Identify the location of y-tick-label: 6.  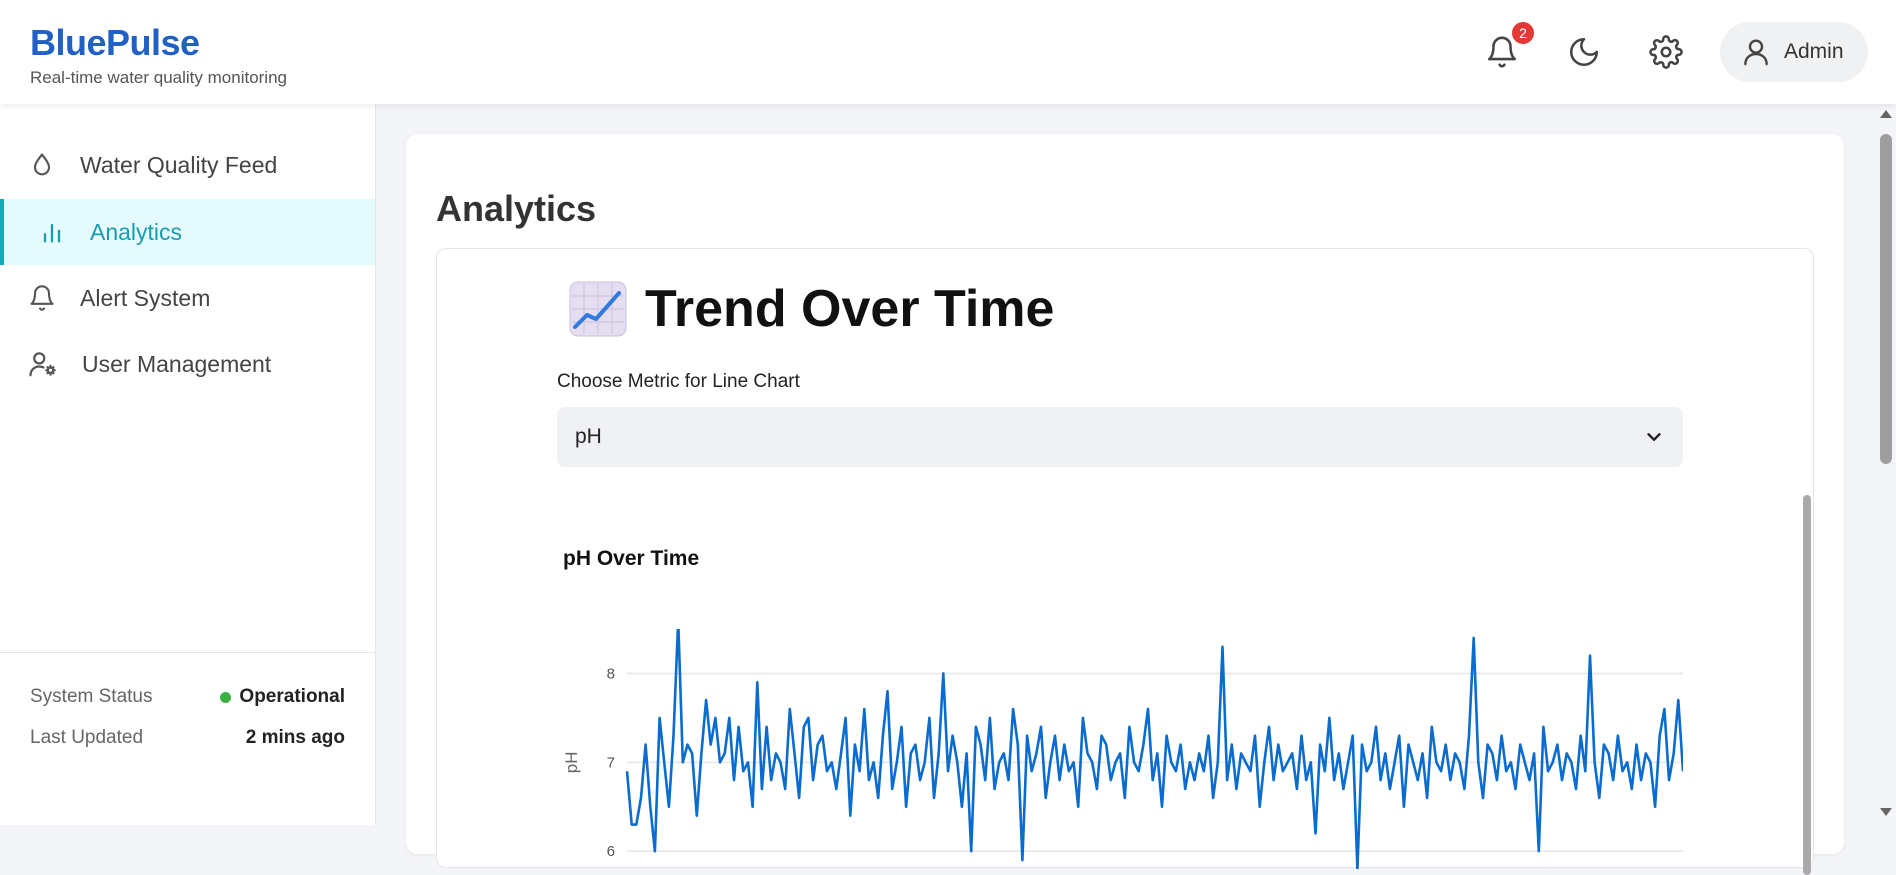
(611, 851).